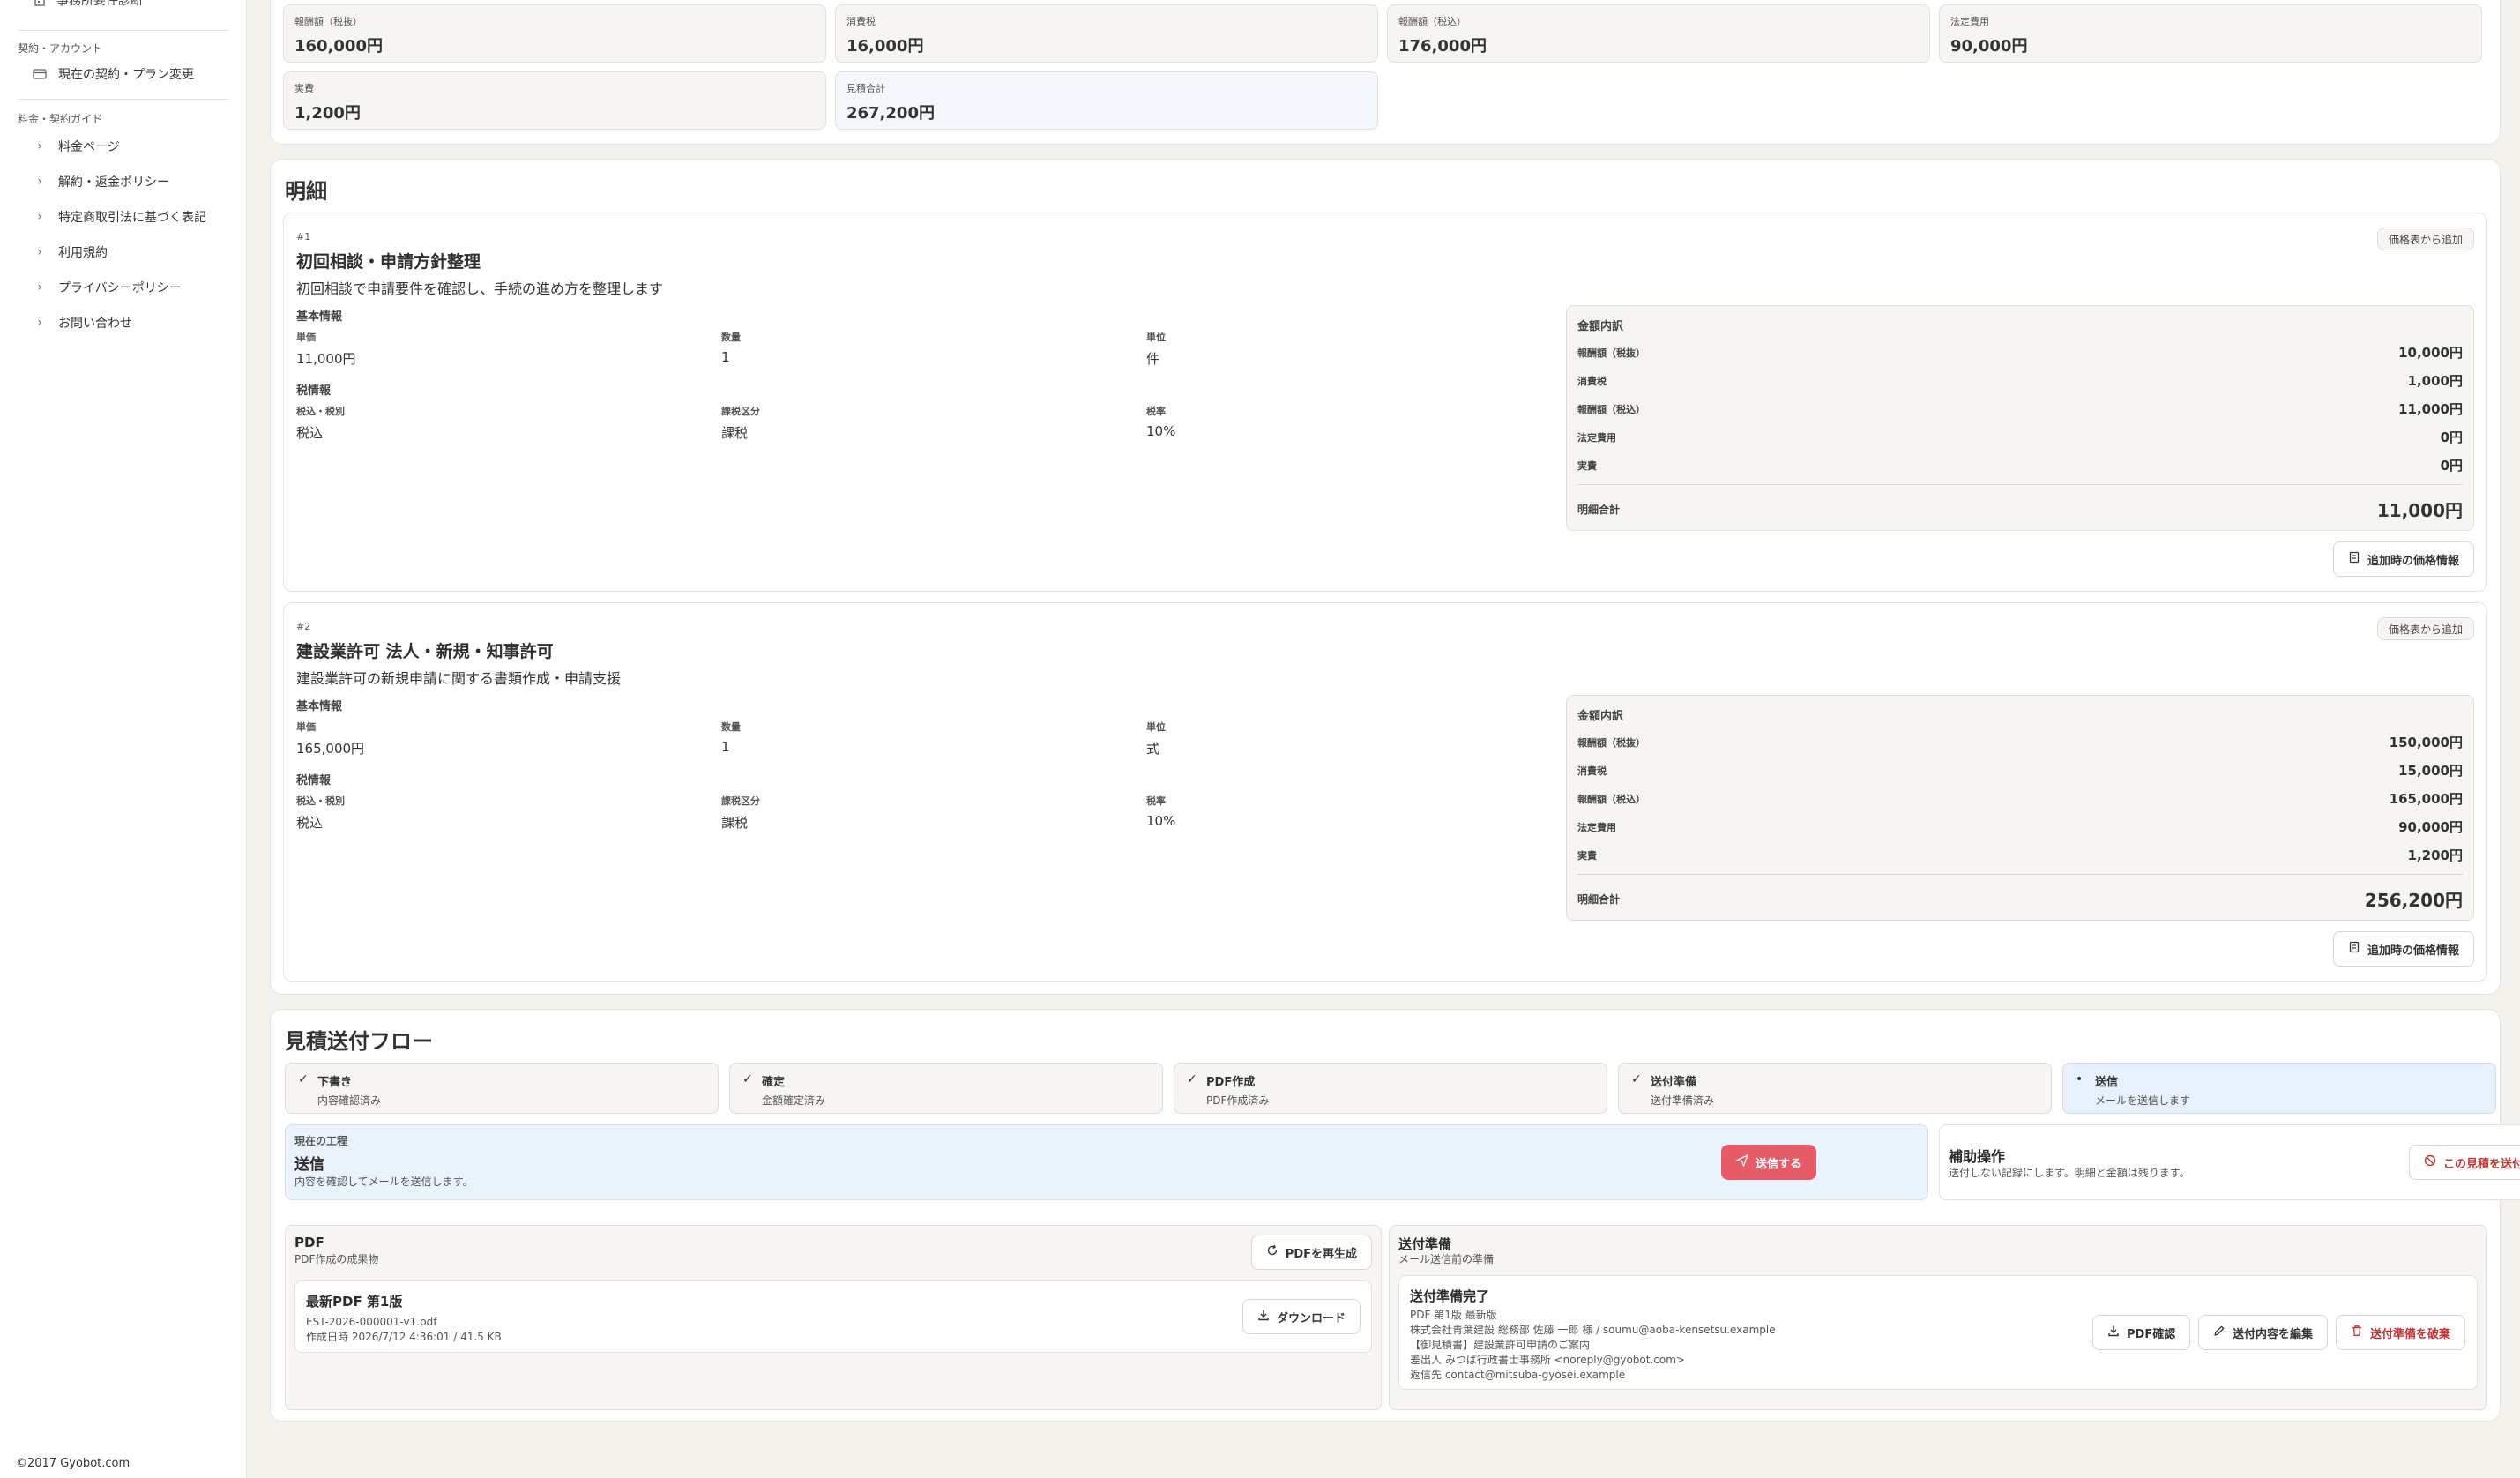 This screenshot has height=1478, width=2520. I want to click on field-label: 数量, so click(731, 338).